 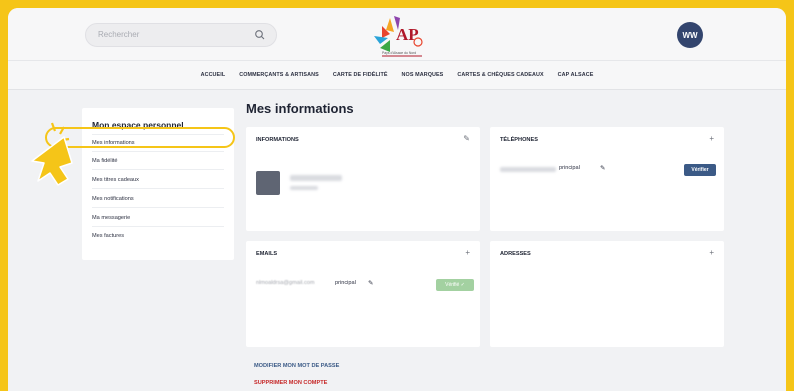 I want to click on avatar-initials: WW, so click(x=690, y=35).